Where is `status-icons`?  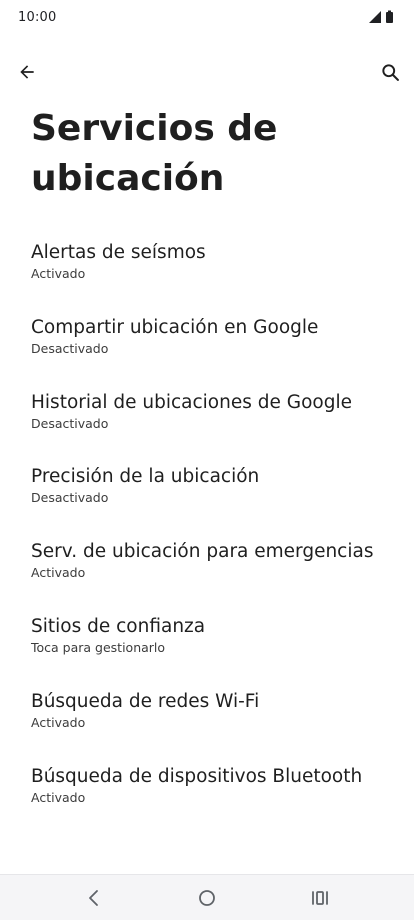
status-icons is located at coordinates (382, 17).